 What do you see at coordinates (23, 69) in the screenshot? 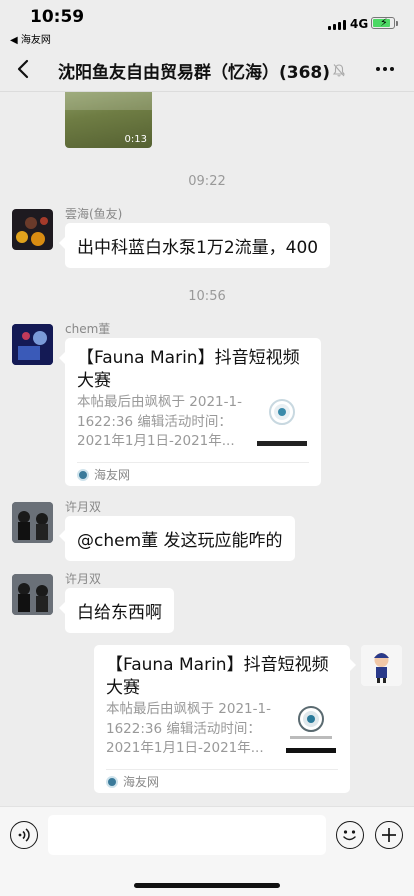
I see `back-chevron-icon` at bounding box center [23, 69].